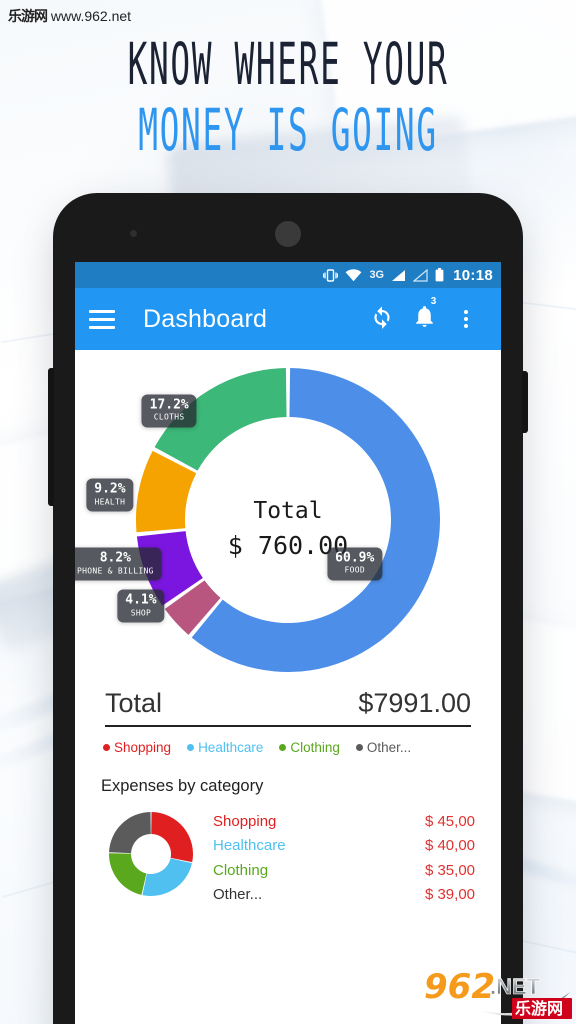 This screenshot has width=576, height=1024. I want to click on slice-percent: 17.2%, so click(169, 405).